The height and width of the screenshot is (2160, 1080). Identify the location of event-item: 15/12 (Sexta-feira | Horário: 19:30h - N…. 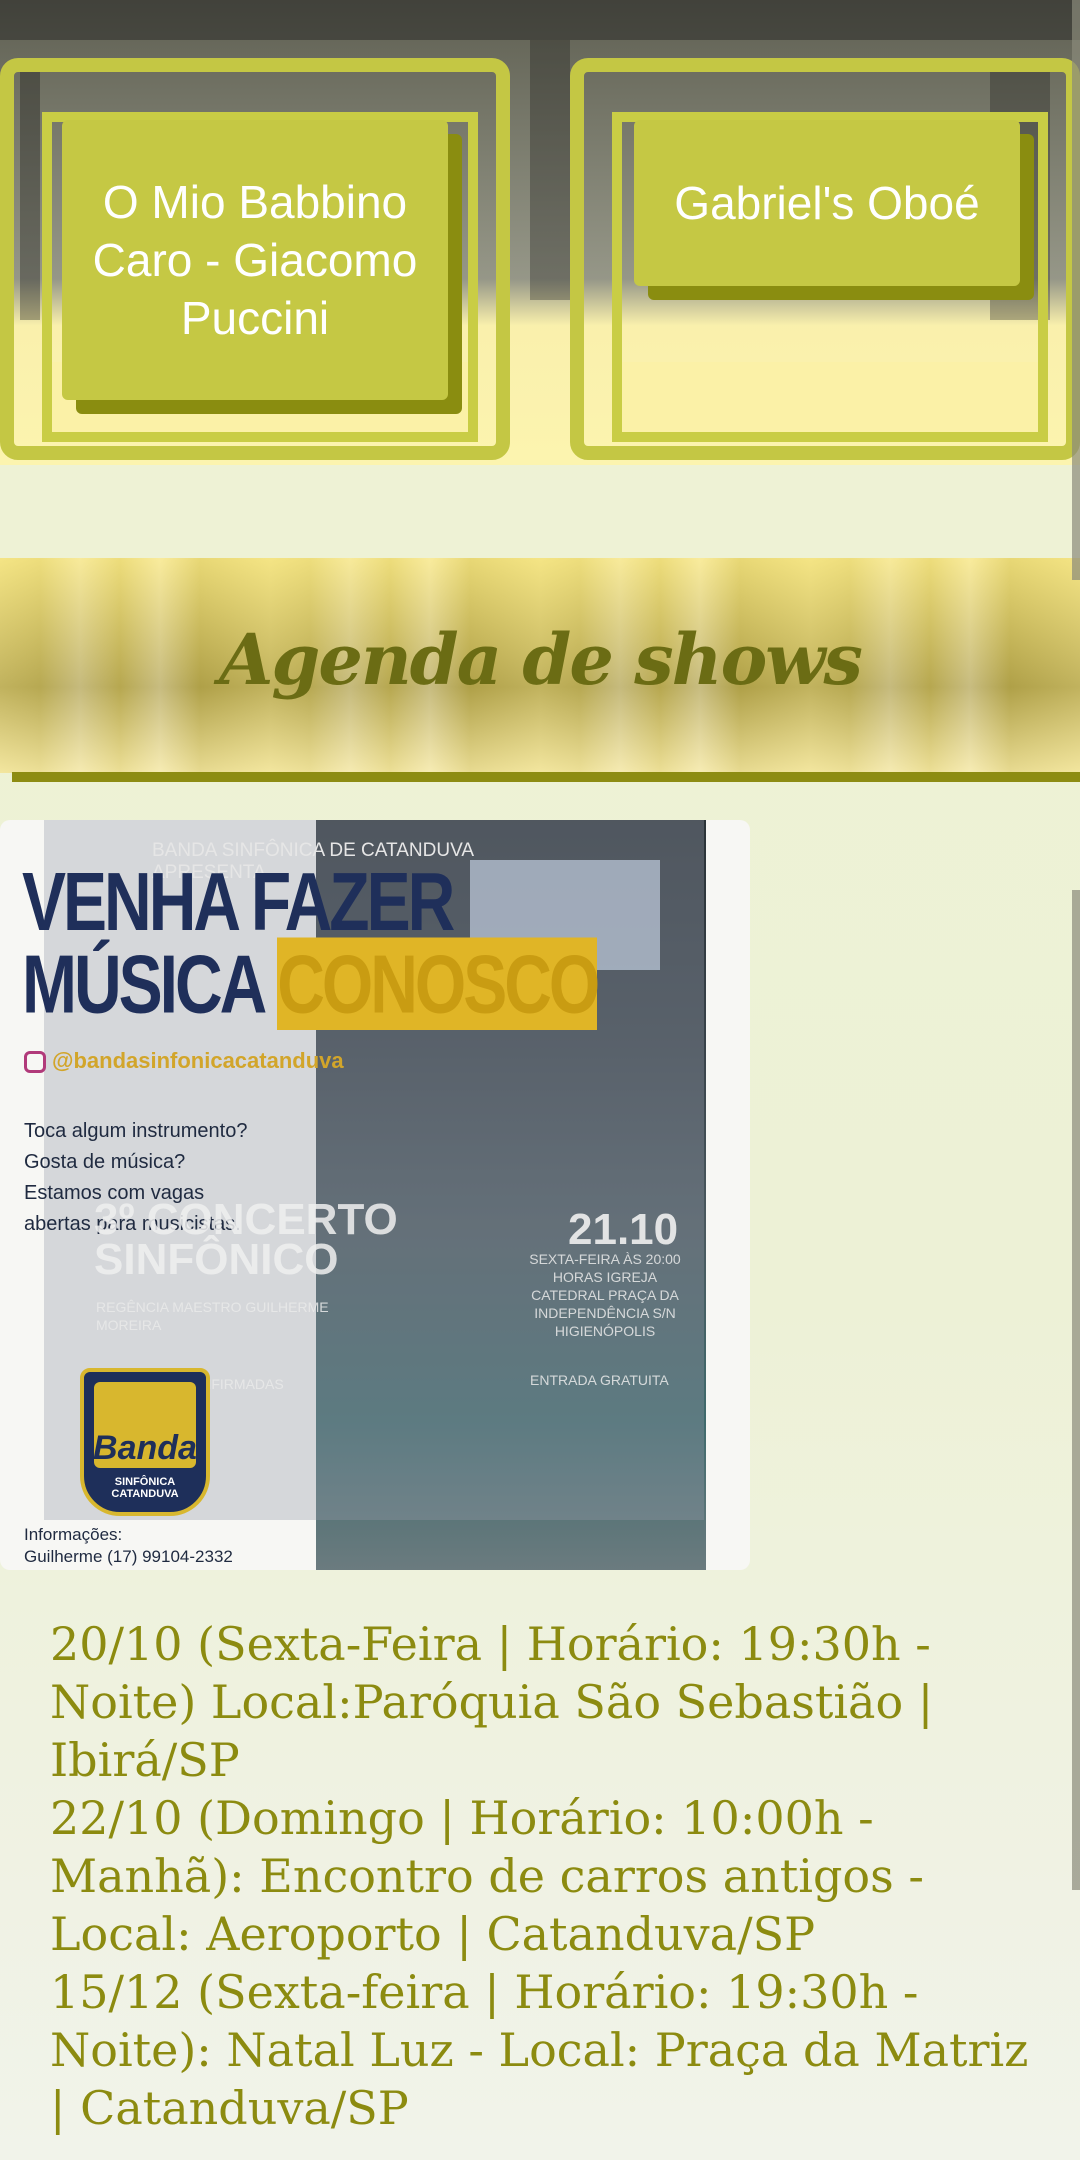
(539, 2050).